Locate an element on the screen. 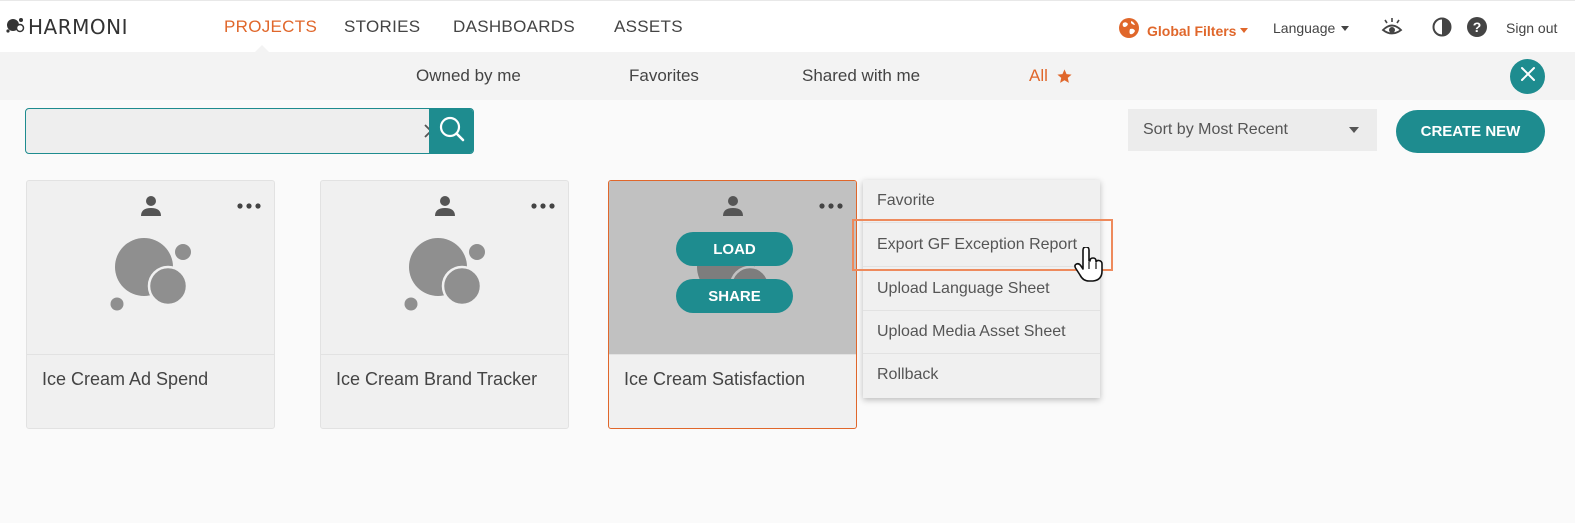  search-button is located at coordinates (451, 131).